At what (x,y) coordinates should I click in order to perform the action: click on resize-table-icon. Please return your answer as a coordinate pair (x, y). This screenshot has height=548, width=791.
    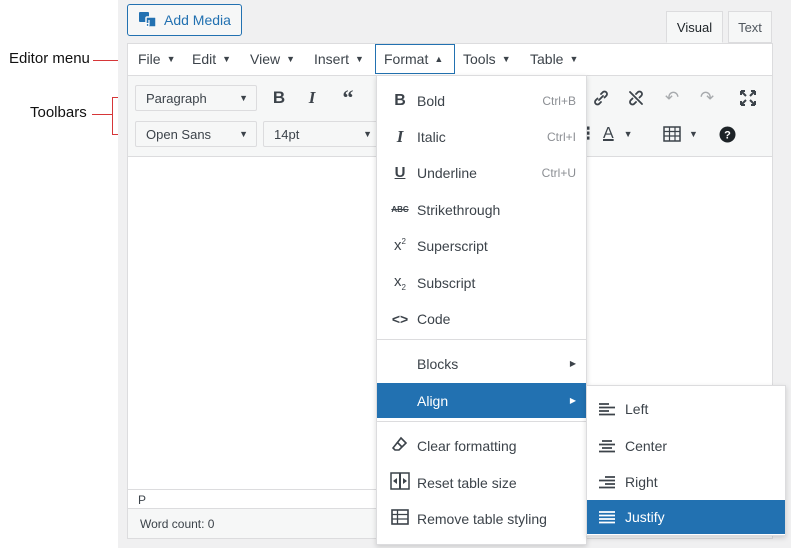
    Looking at the image, I should click on (400, 482).